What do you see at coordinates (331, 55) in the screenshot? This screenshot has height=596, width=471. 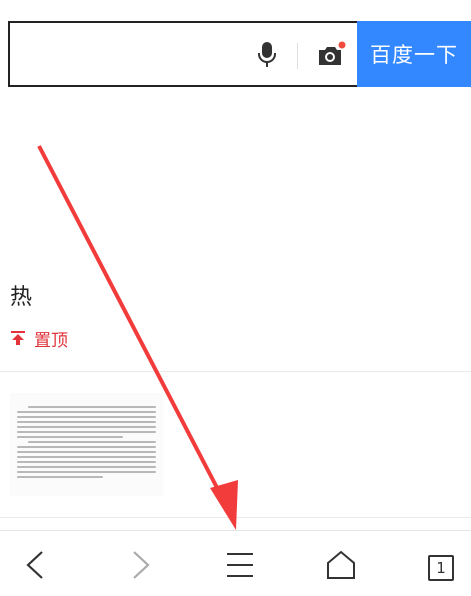 I see `camera-icon` at bounding box center [331, 55].